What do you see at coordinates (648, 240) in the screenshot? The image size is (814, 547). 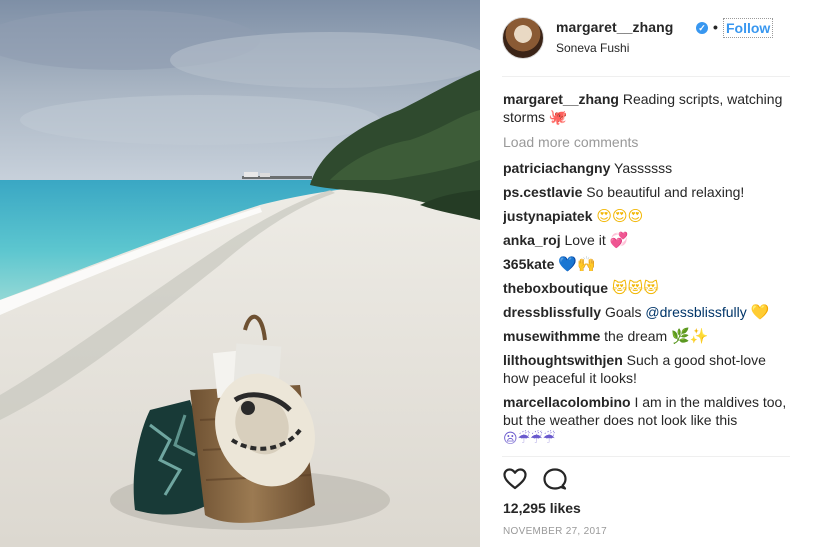 I see `comment-item: anka_roj Love it 💞` at bounding box center [648, 240].